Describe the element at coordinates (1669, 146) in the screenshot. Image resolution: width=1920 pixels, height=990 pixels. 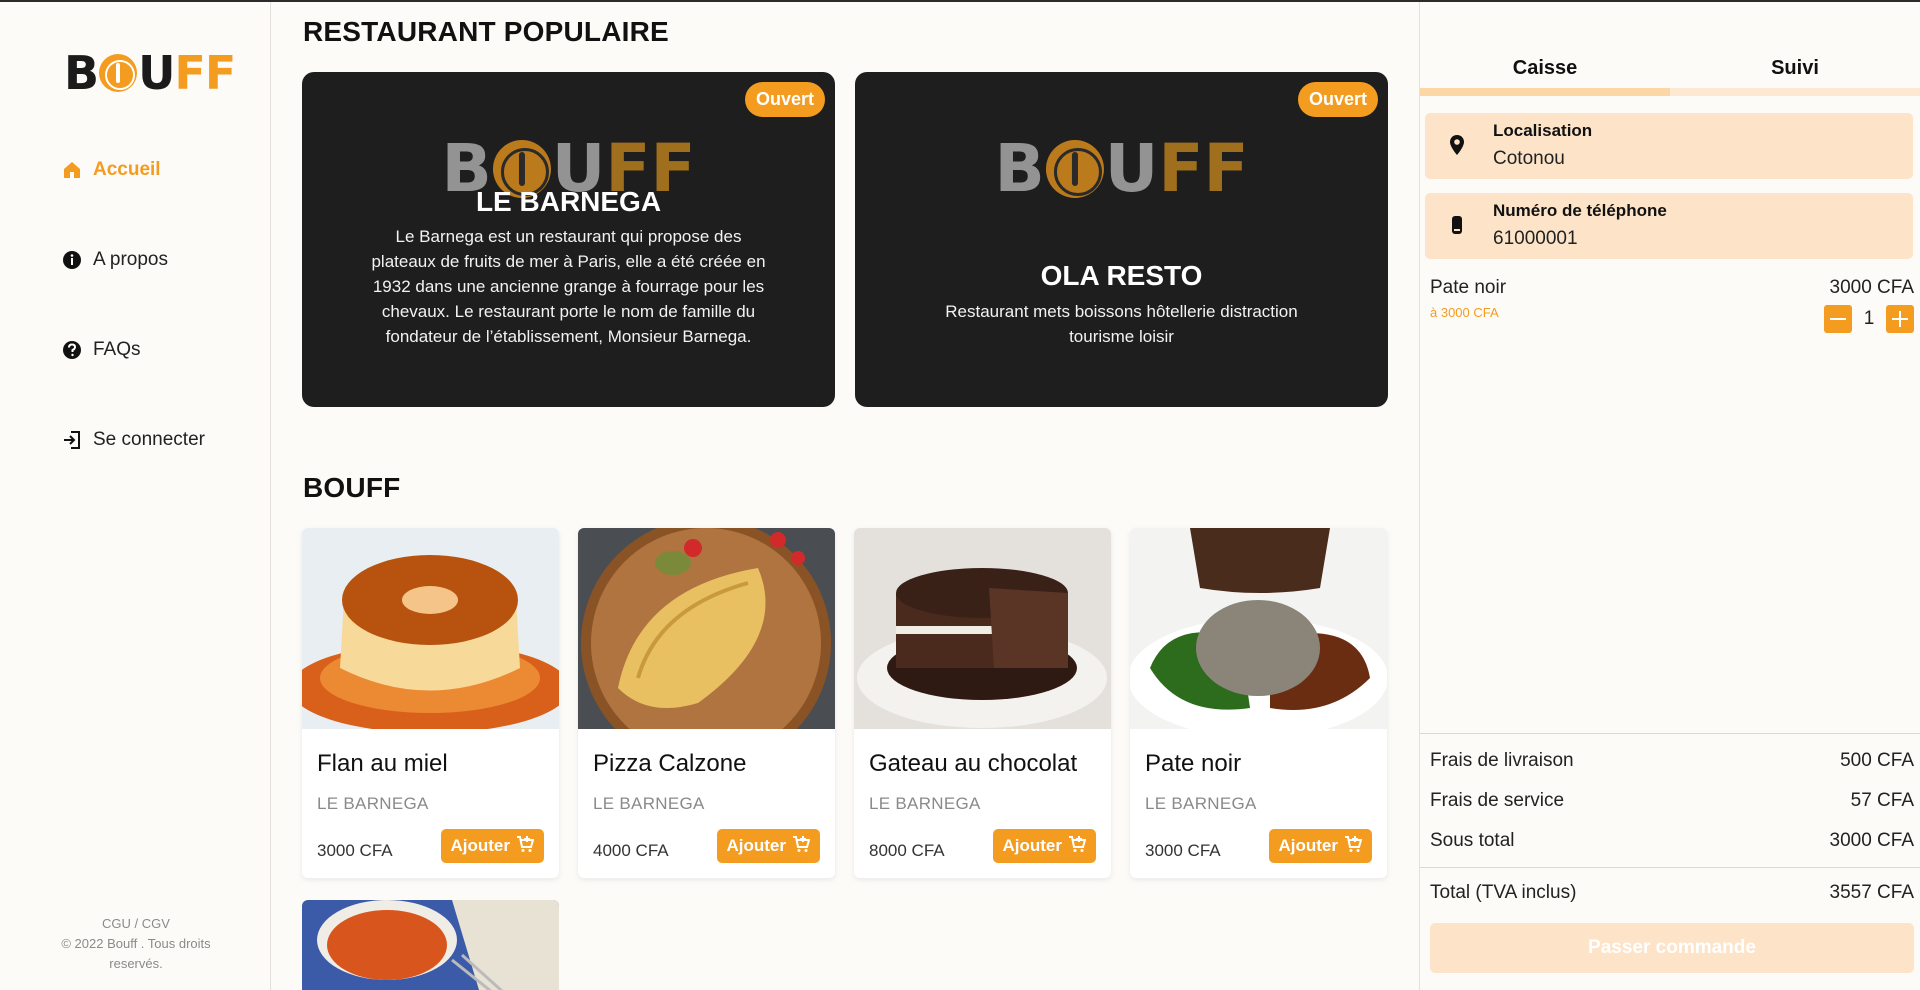
I see `location-field: Localisation Cotonou` at that location.